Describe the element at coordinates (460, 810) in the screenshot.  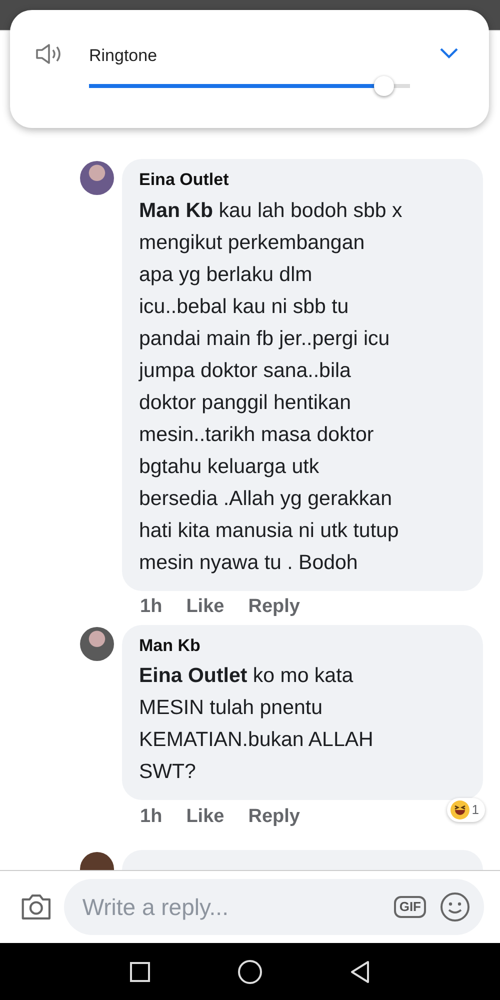
I see `laughing-emoji-icon` at that location.